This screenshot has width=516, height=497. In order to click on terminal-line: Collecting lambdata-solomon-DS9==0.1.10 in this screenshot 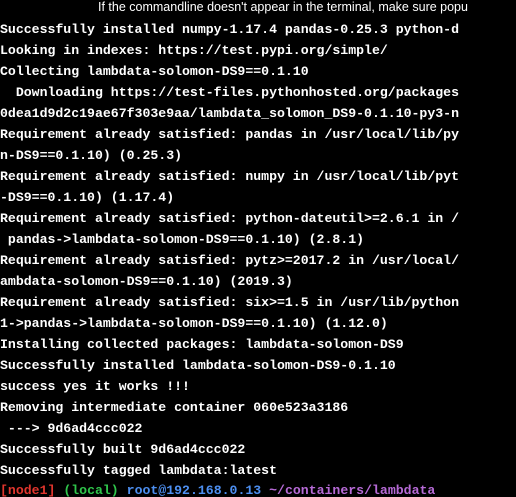, I will do `click(154, 71)`.